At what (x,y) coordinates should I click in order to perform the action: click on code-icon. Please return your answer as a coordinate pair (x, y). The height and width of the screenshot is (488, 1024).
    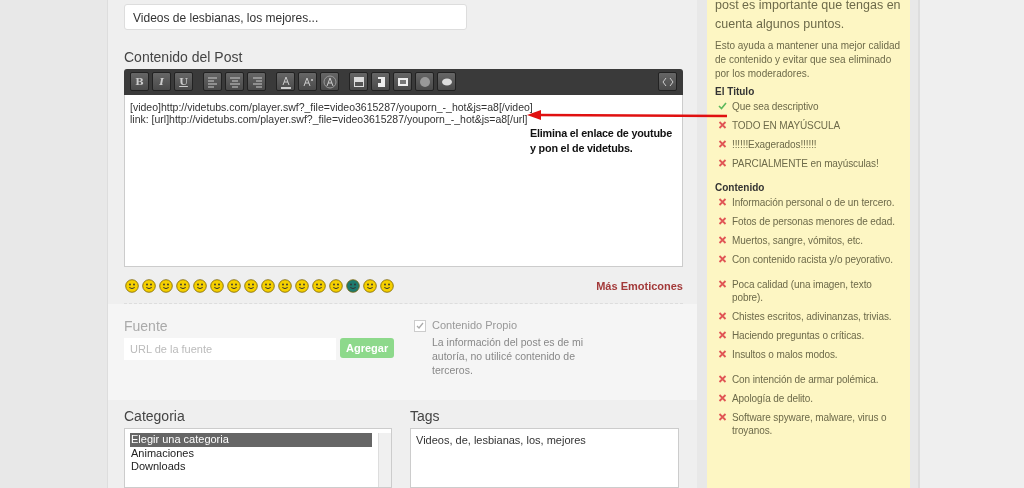
    Looking at the image, I should click on (667, 82).